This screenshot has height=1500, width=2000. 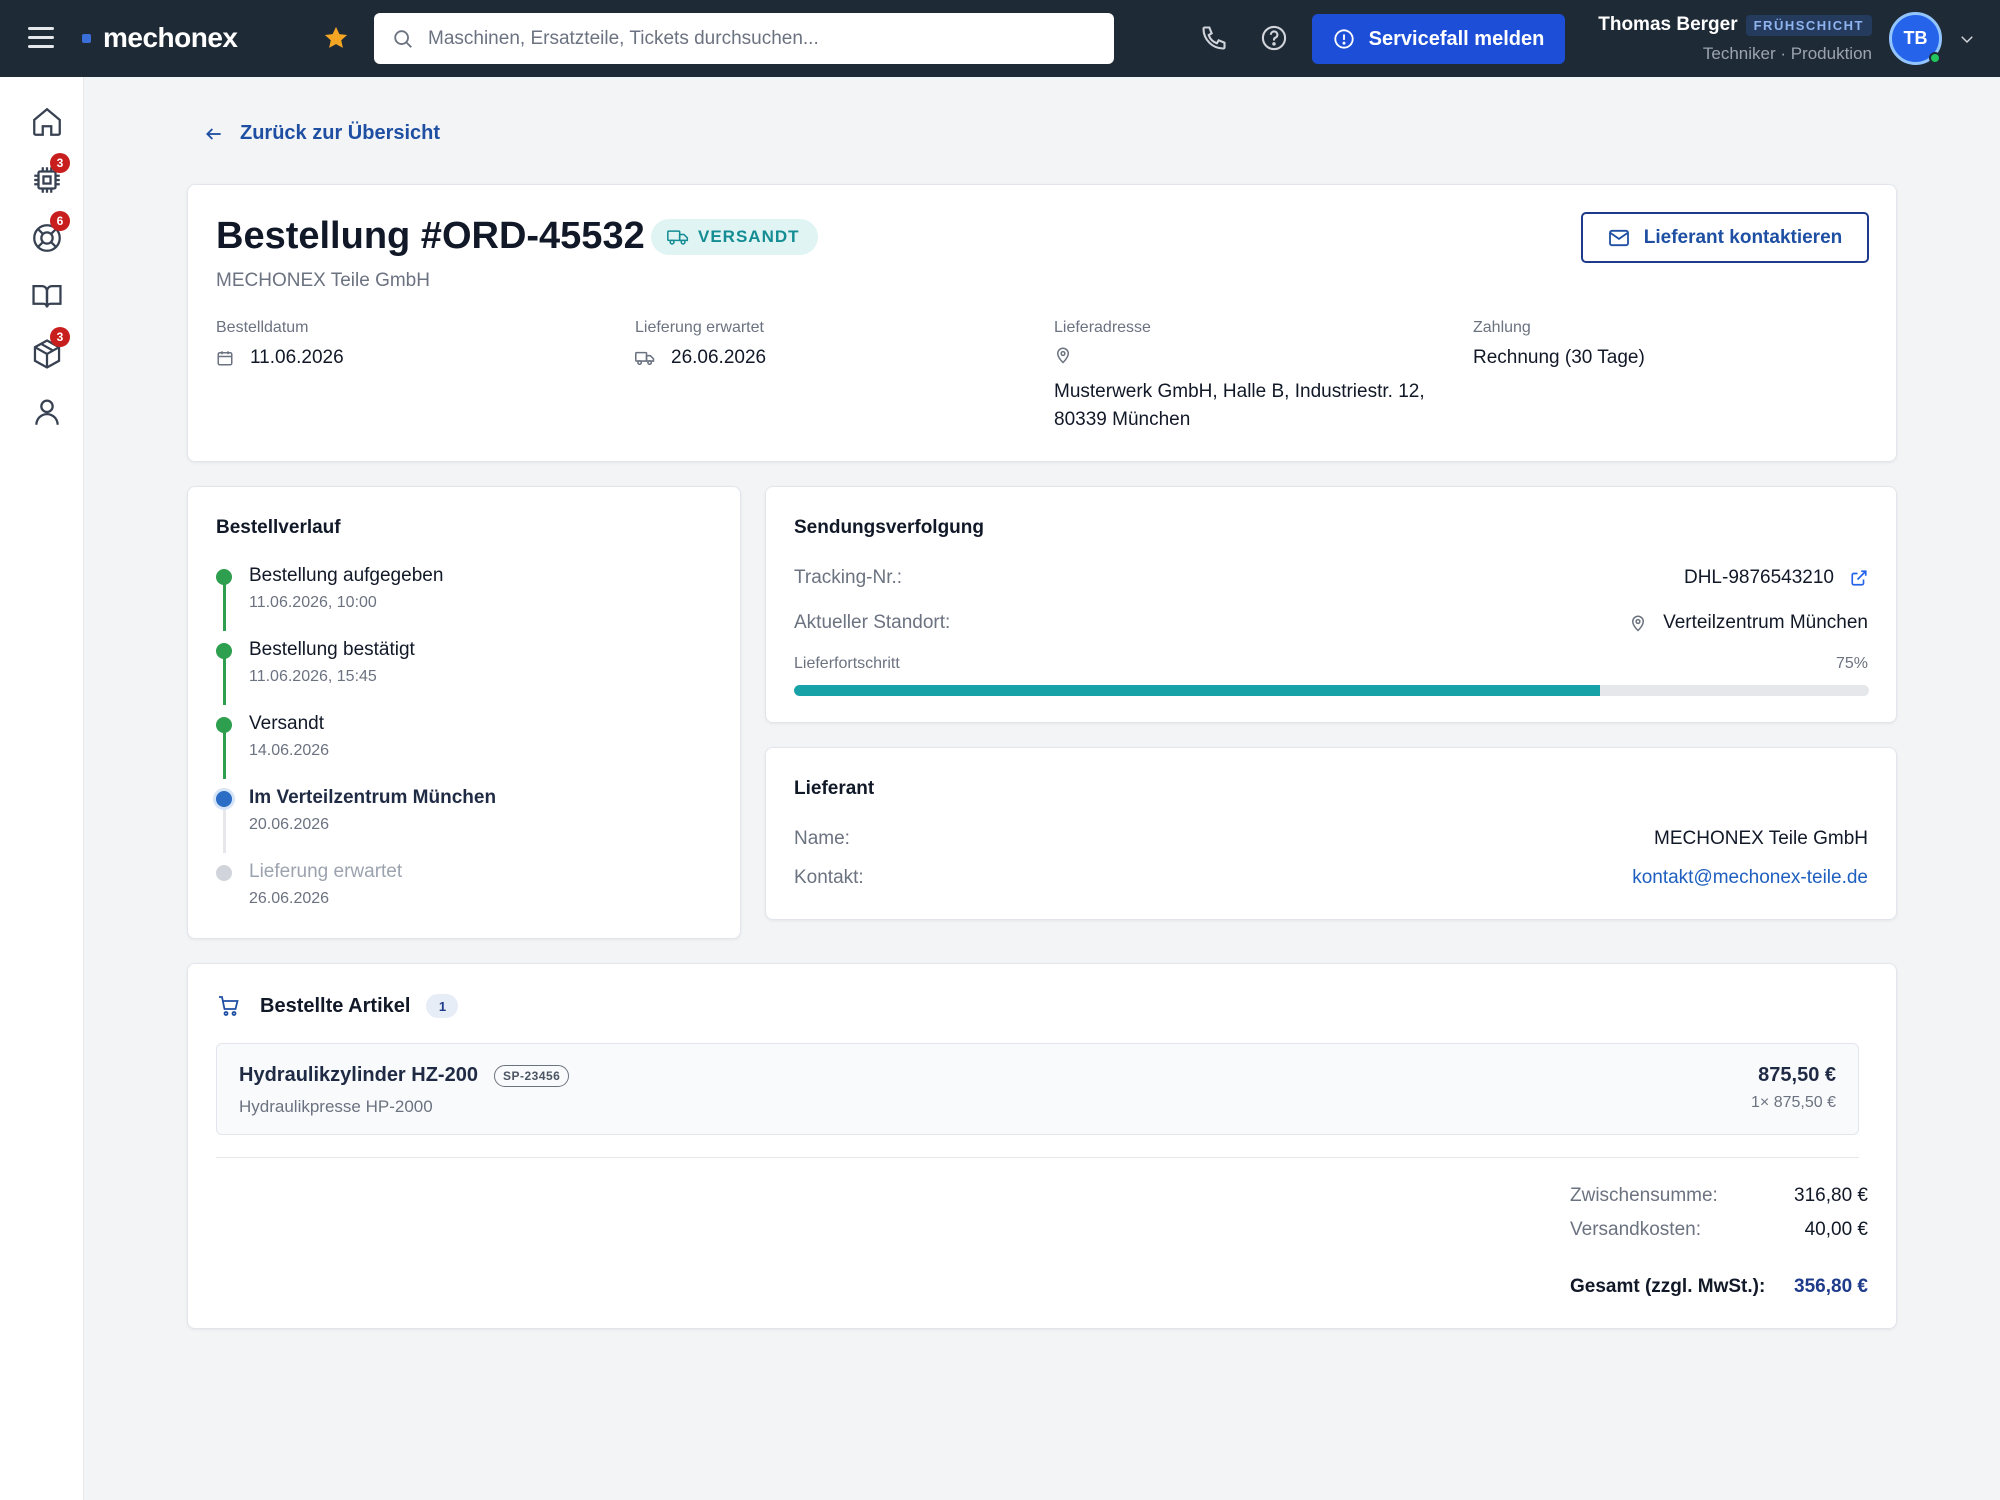 I want to click on supplier-name-value: MECHONEX Teile GmbH, so click(x=1761, y=838).